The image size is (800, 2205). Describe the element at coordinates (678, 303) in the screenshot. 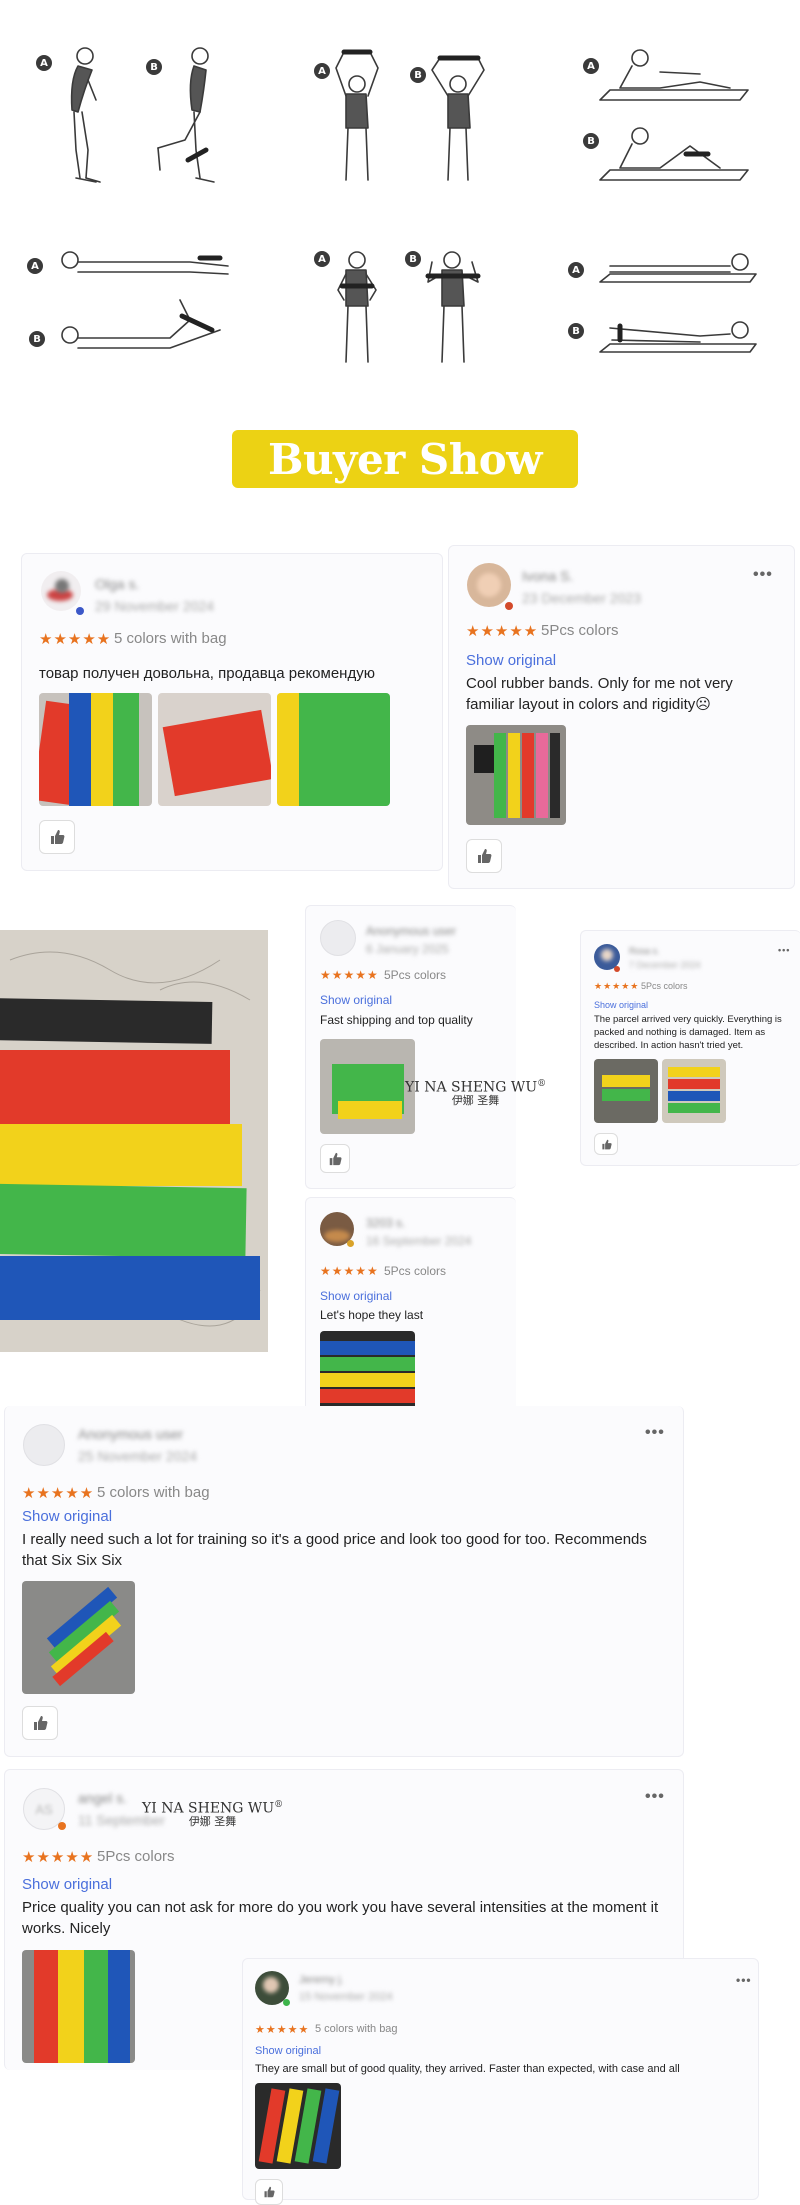

I see `figure-side-leg-raise` at that location.